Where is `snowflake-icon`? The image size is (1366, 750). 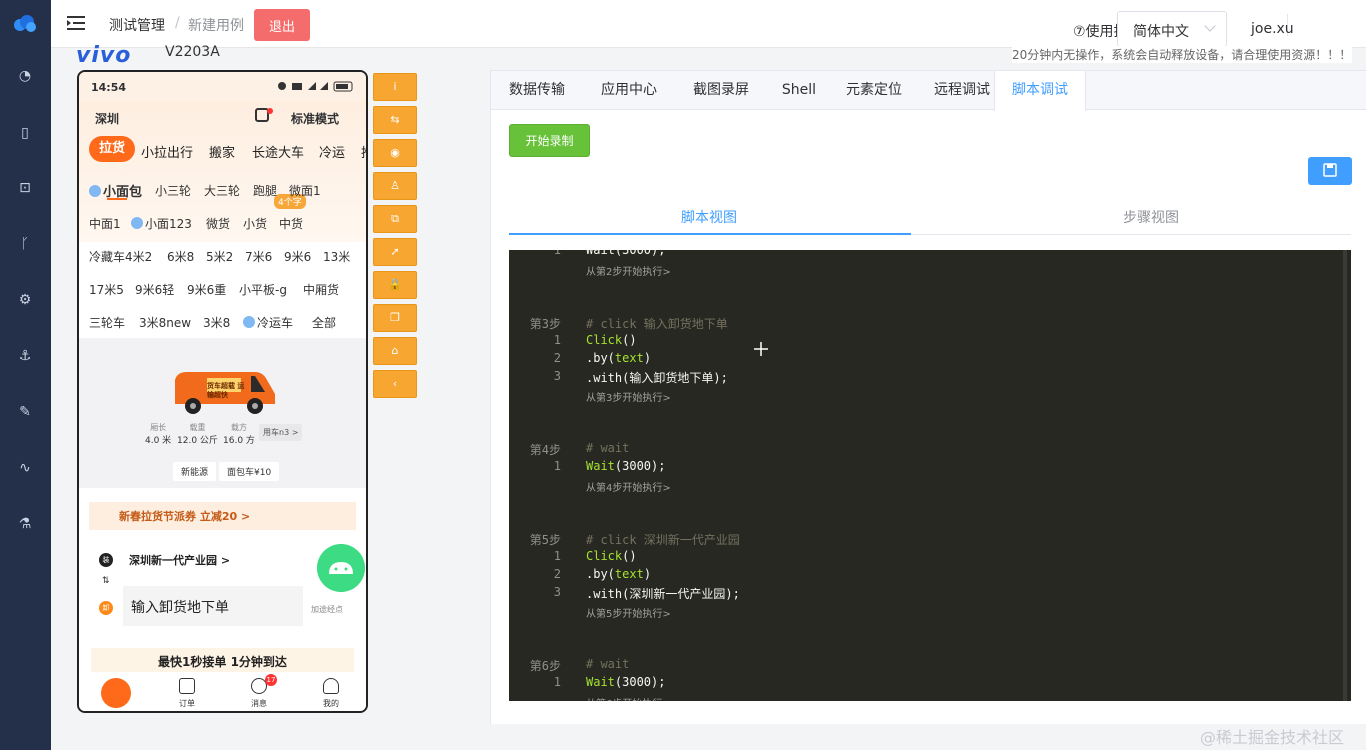
snowflake-icon is located at coordinates (249, 322).